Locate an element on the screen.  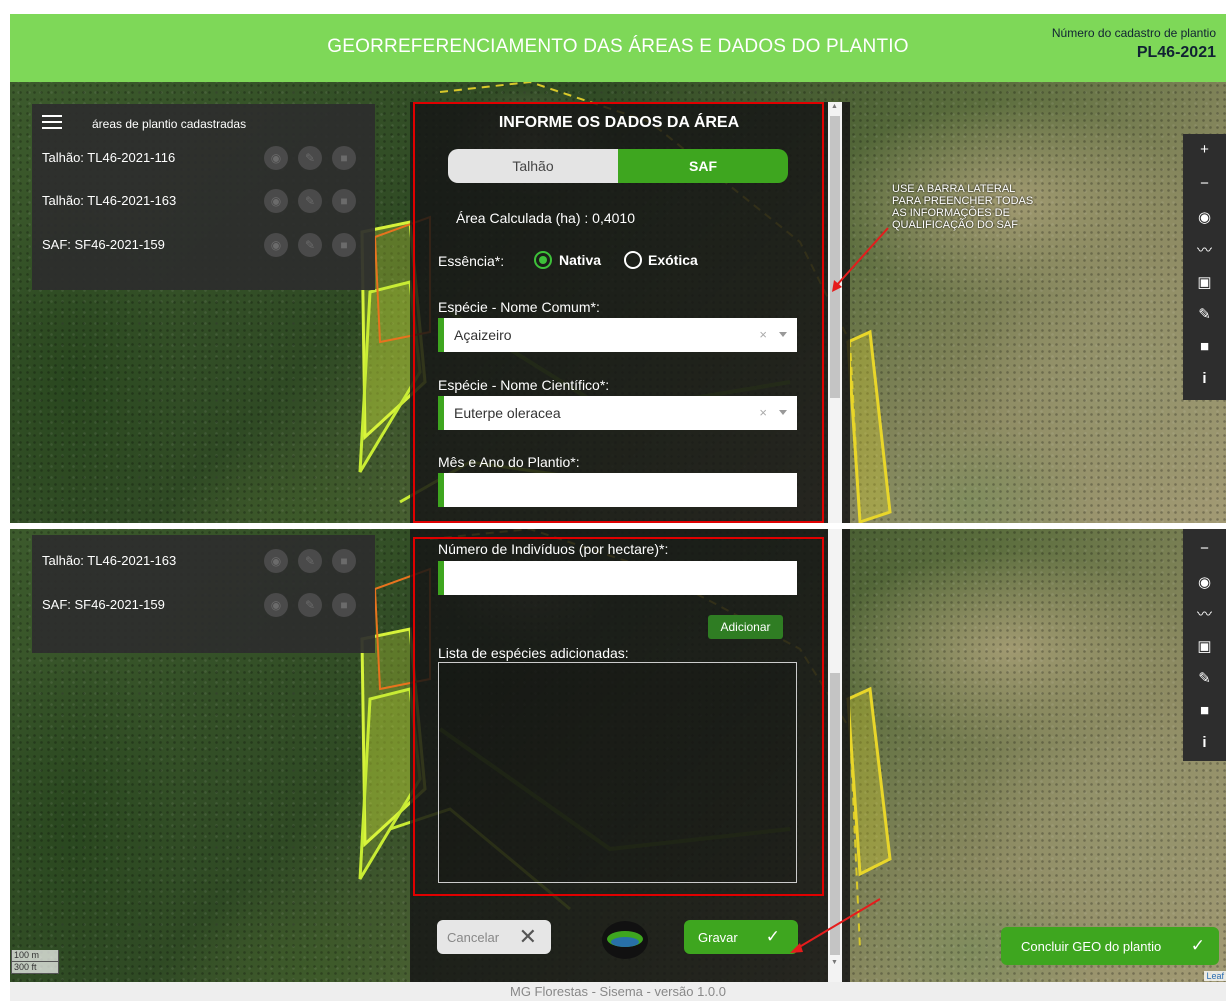
cadastro-label: Número do cadastro de plantio is located at coordinates (1133, 33).